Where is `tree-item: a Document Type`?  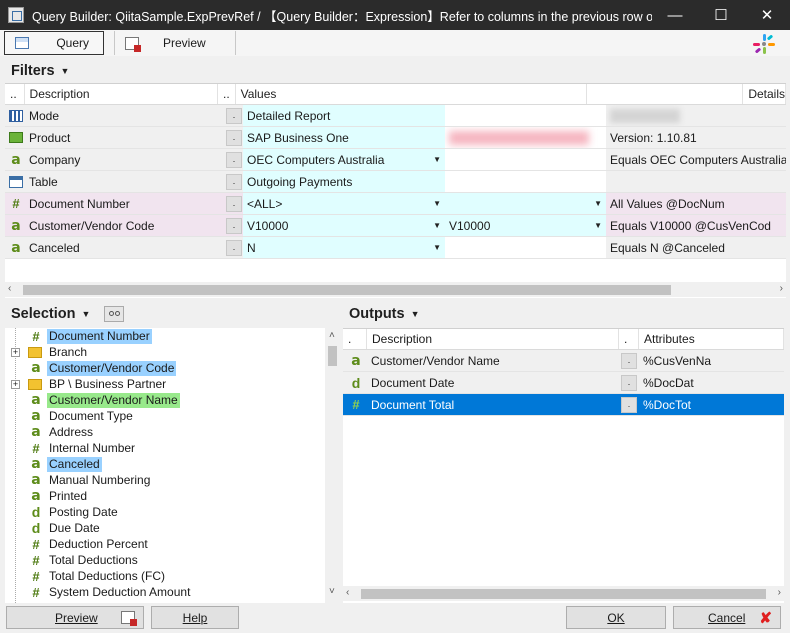
tree-item: a Document Type is located at coordinates (170, 416).